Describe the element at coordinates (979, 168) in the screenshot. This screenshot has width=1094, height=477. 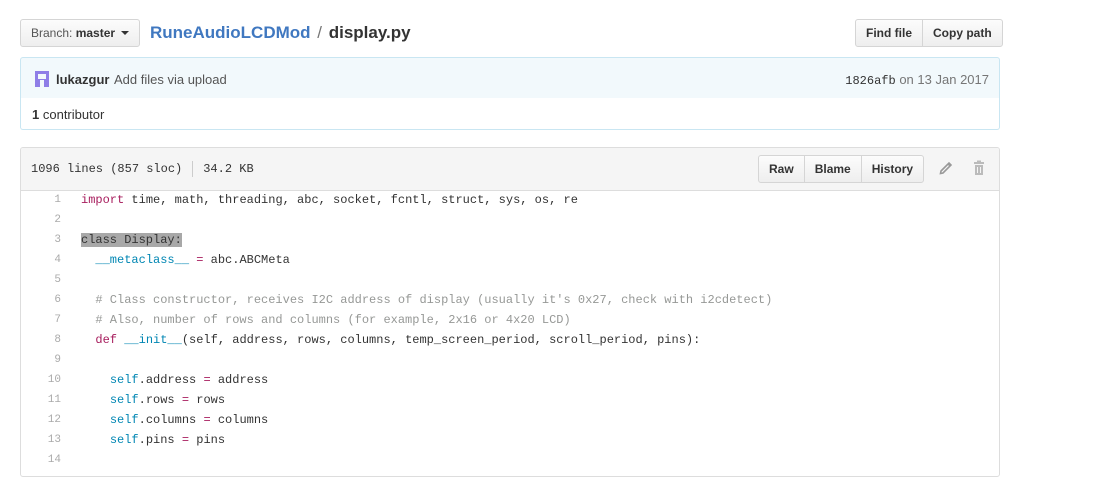
I see `trash-icon` at that location.